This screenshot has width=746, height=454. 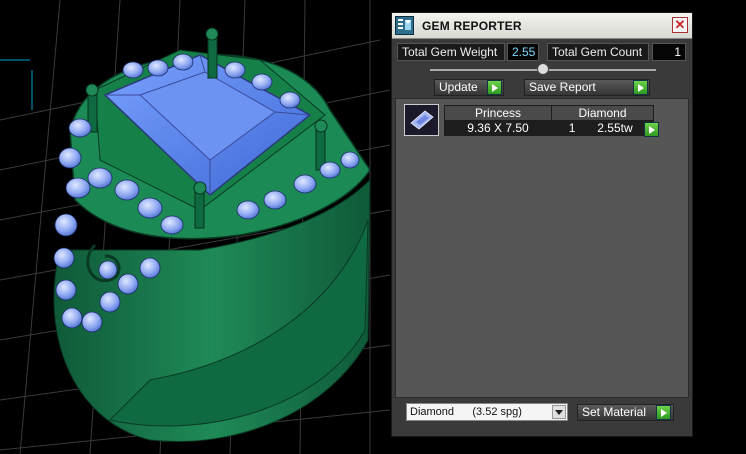 I want to click on slider-thumb, so click(x=543, y=69).